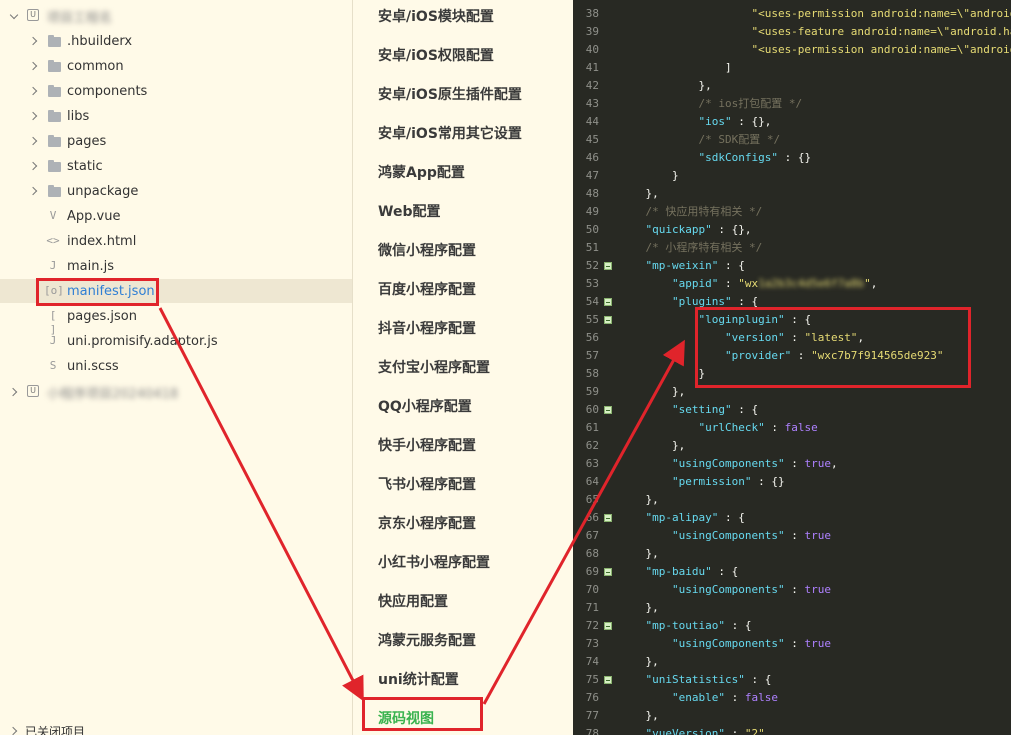 The width and height of the screenshot is (1011, 735). Describe the element at coordinates (592, 13) in the screenshot. I see `line-number: 38` at that location.